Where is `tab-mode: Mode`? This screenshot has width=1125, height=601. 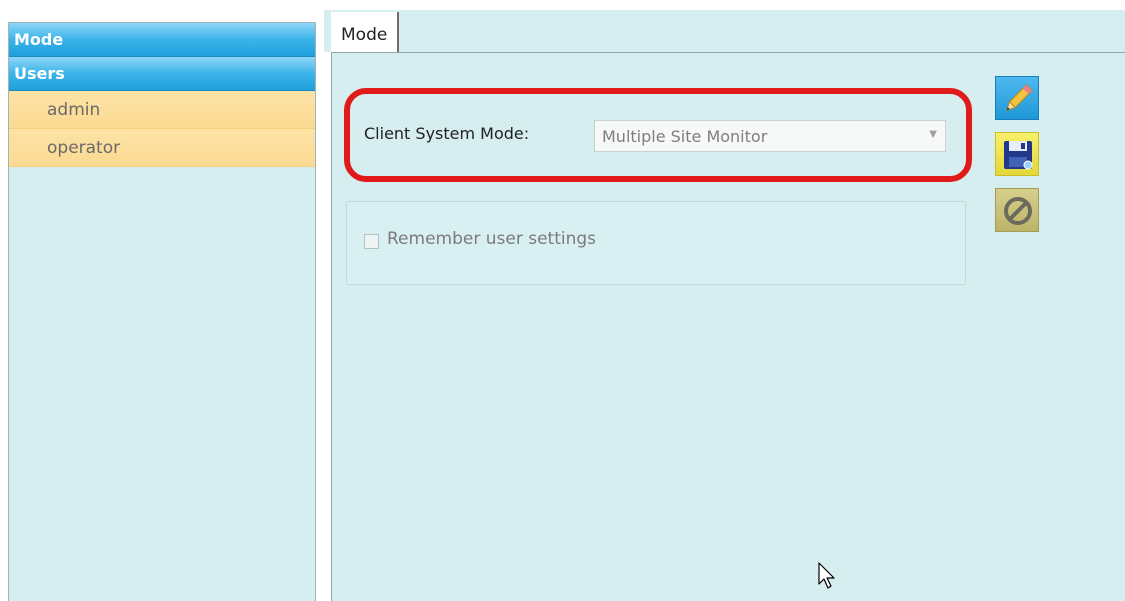 tab-mode: Mode is located at coordinates (365, 32).